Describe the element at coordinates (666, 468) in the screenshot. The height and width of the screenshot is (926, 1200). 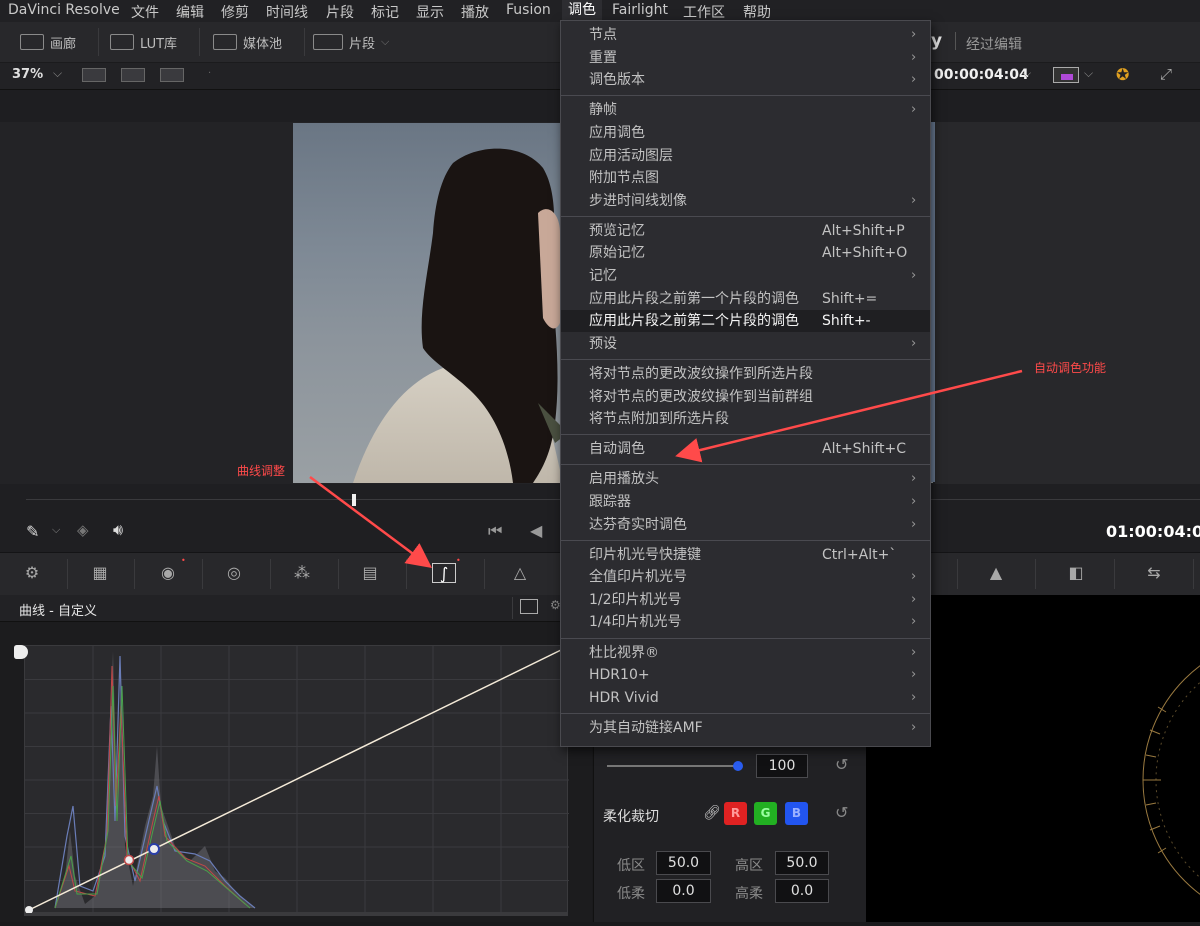
I see `annotation-arrows` at that location.